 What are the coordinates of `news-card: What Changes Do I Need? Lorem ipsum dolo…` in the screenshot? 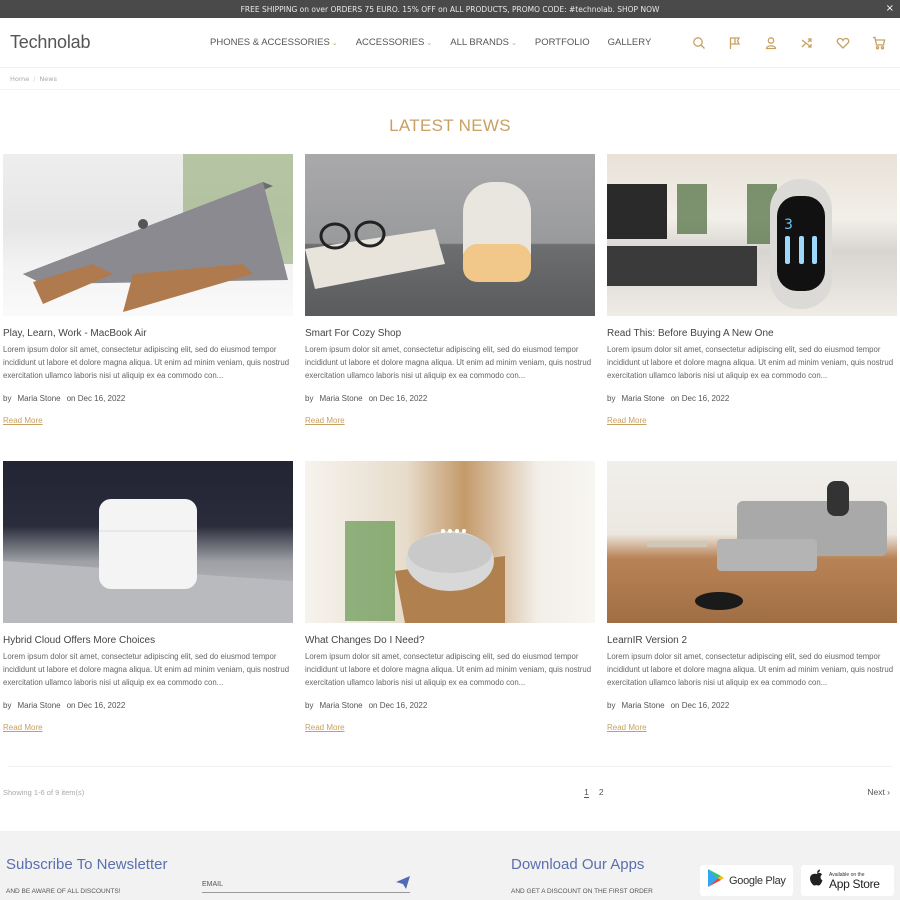 It's located at (450, 614).